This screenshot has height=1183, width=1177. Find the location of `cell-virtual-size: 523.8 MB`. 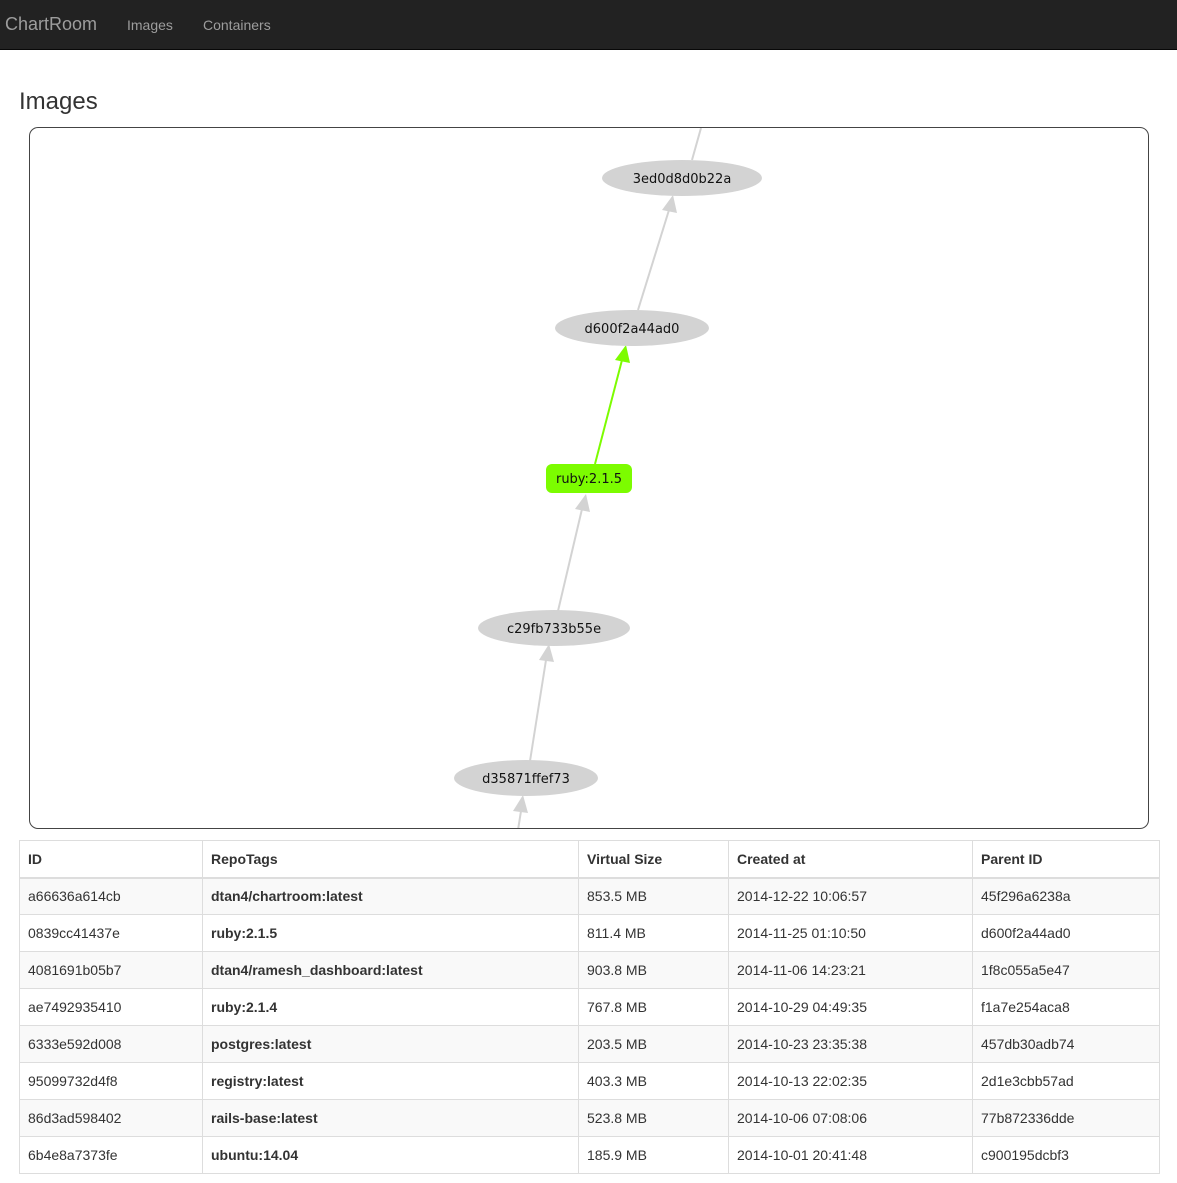

cell-virtual-size: 523.8 MB is located at coordinates (653, 1118).